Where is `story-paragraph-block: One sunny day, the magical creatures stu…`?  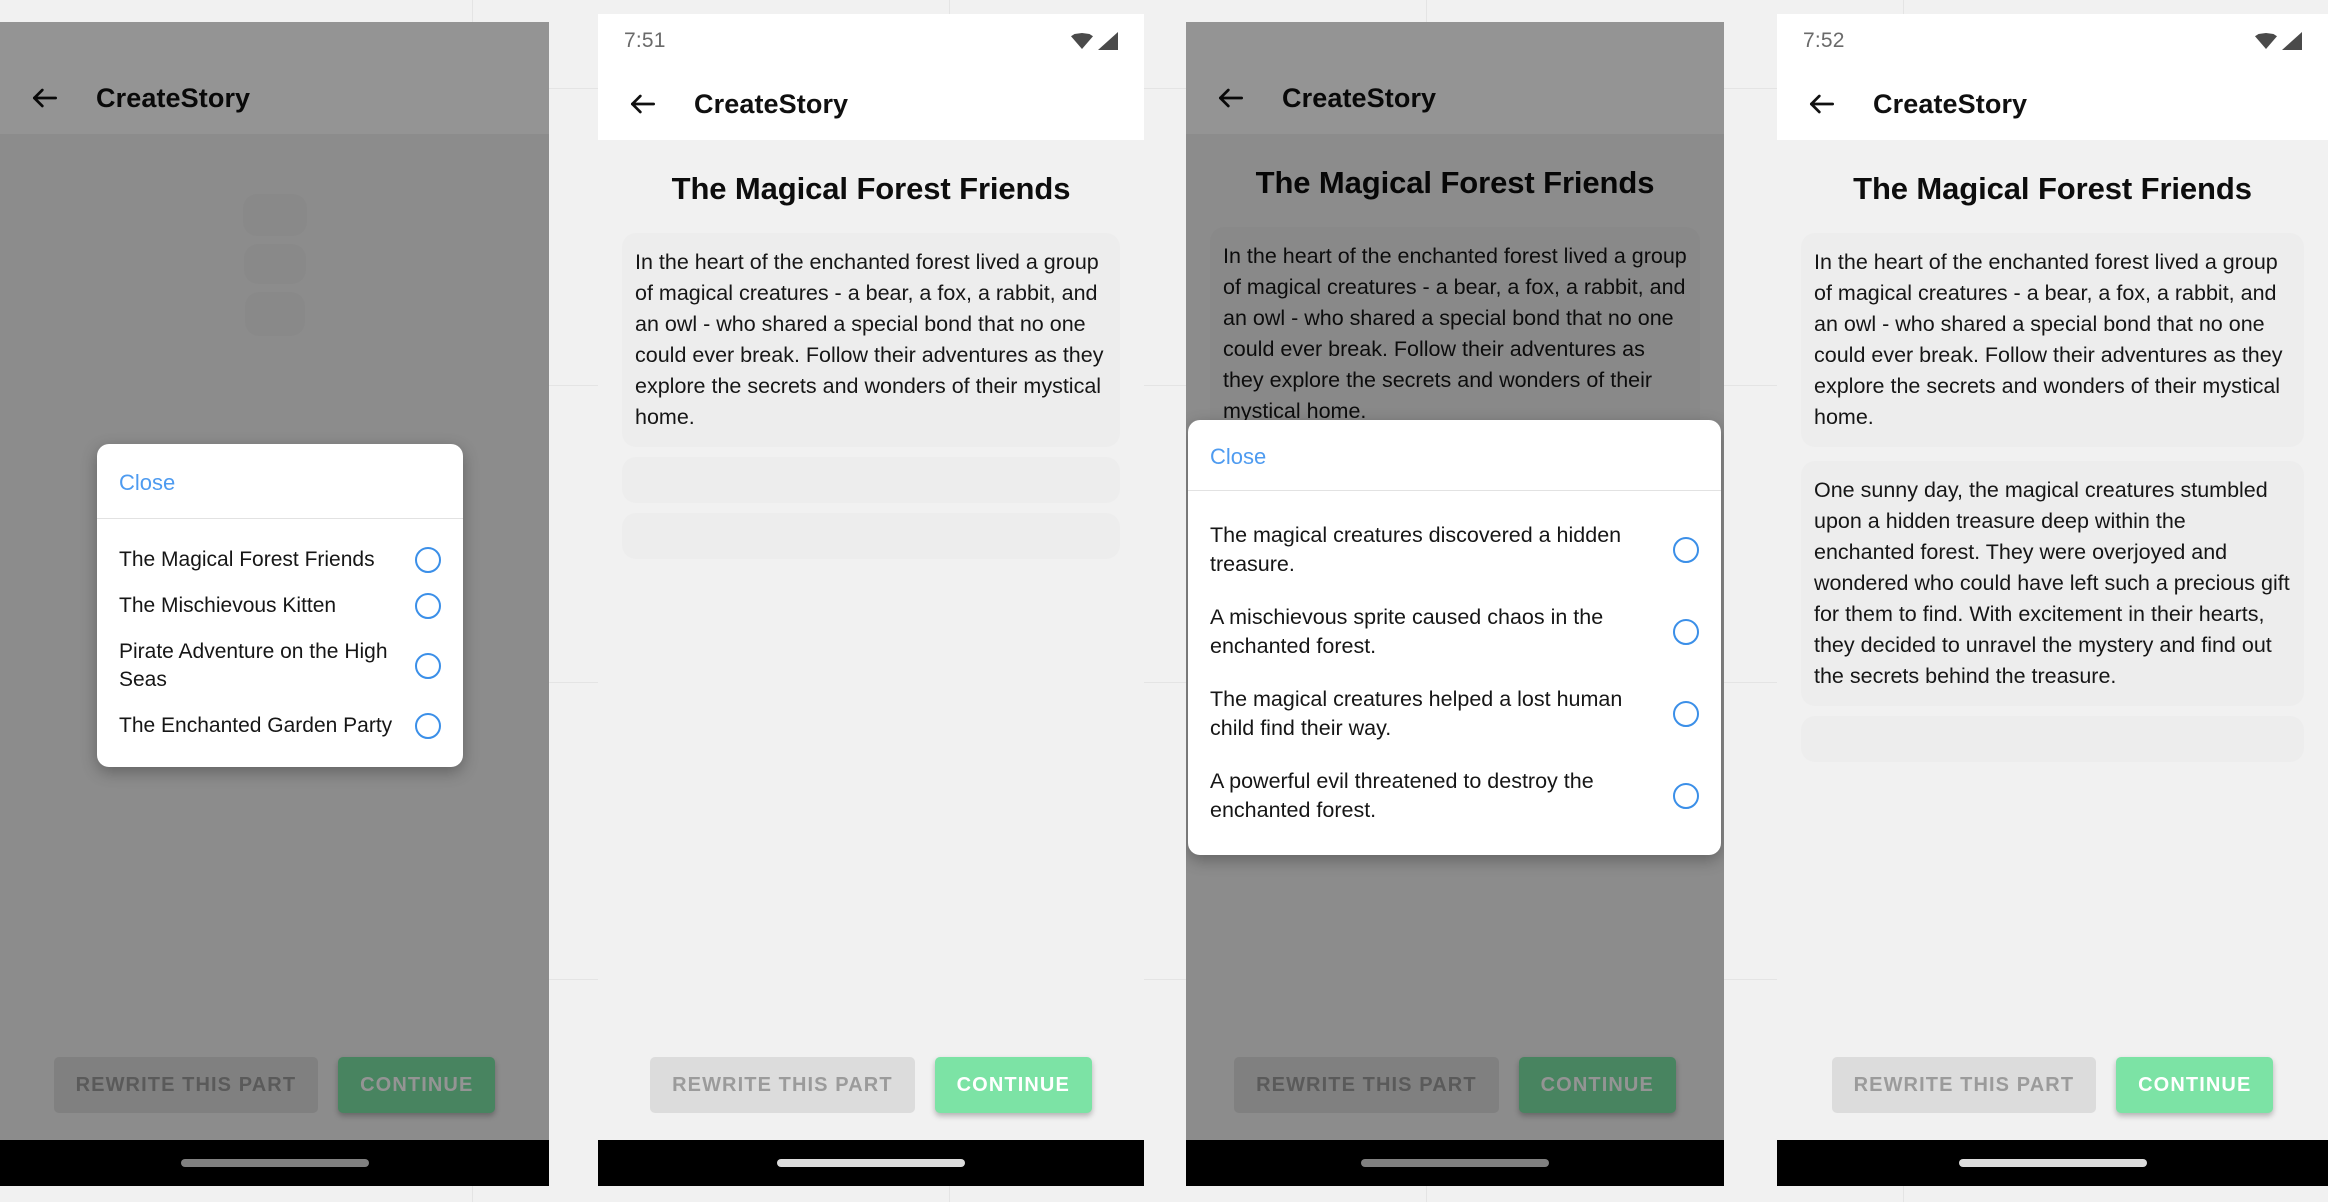
story-paragraph-block: One sunny day, the magical creatures stu… is located at coordinates (2052, 583).